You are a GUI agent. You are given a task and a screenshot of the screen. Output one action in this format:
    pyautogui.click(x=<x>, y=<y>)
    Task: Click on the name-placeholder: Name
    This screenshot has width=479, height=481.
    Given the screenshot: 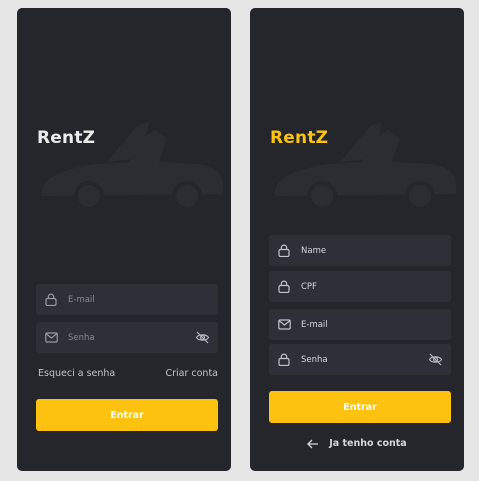 What is the action you would take?
    pyautogui.click(x=314, y=250)
    